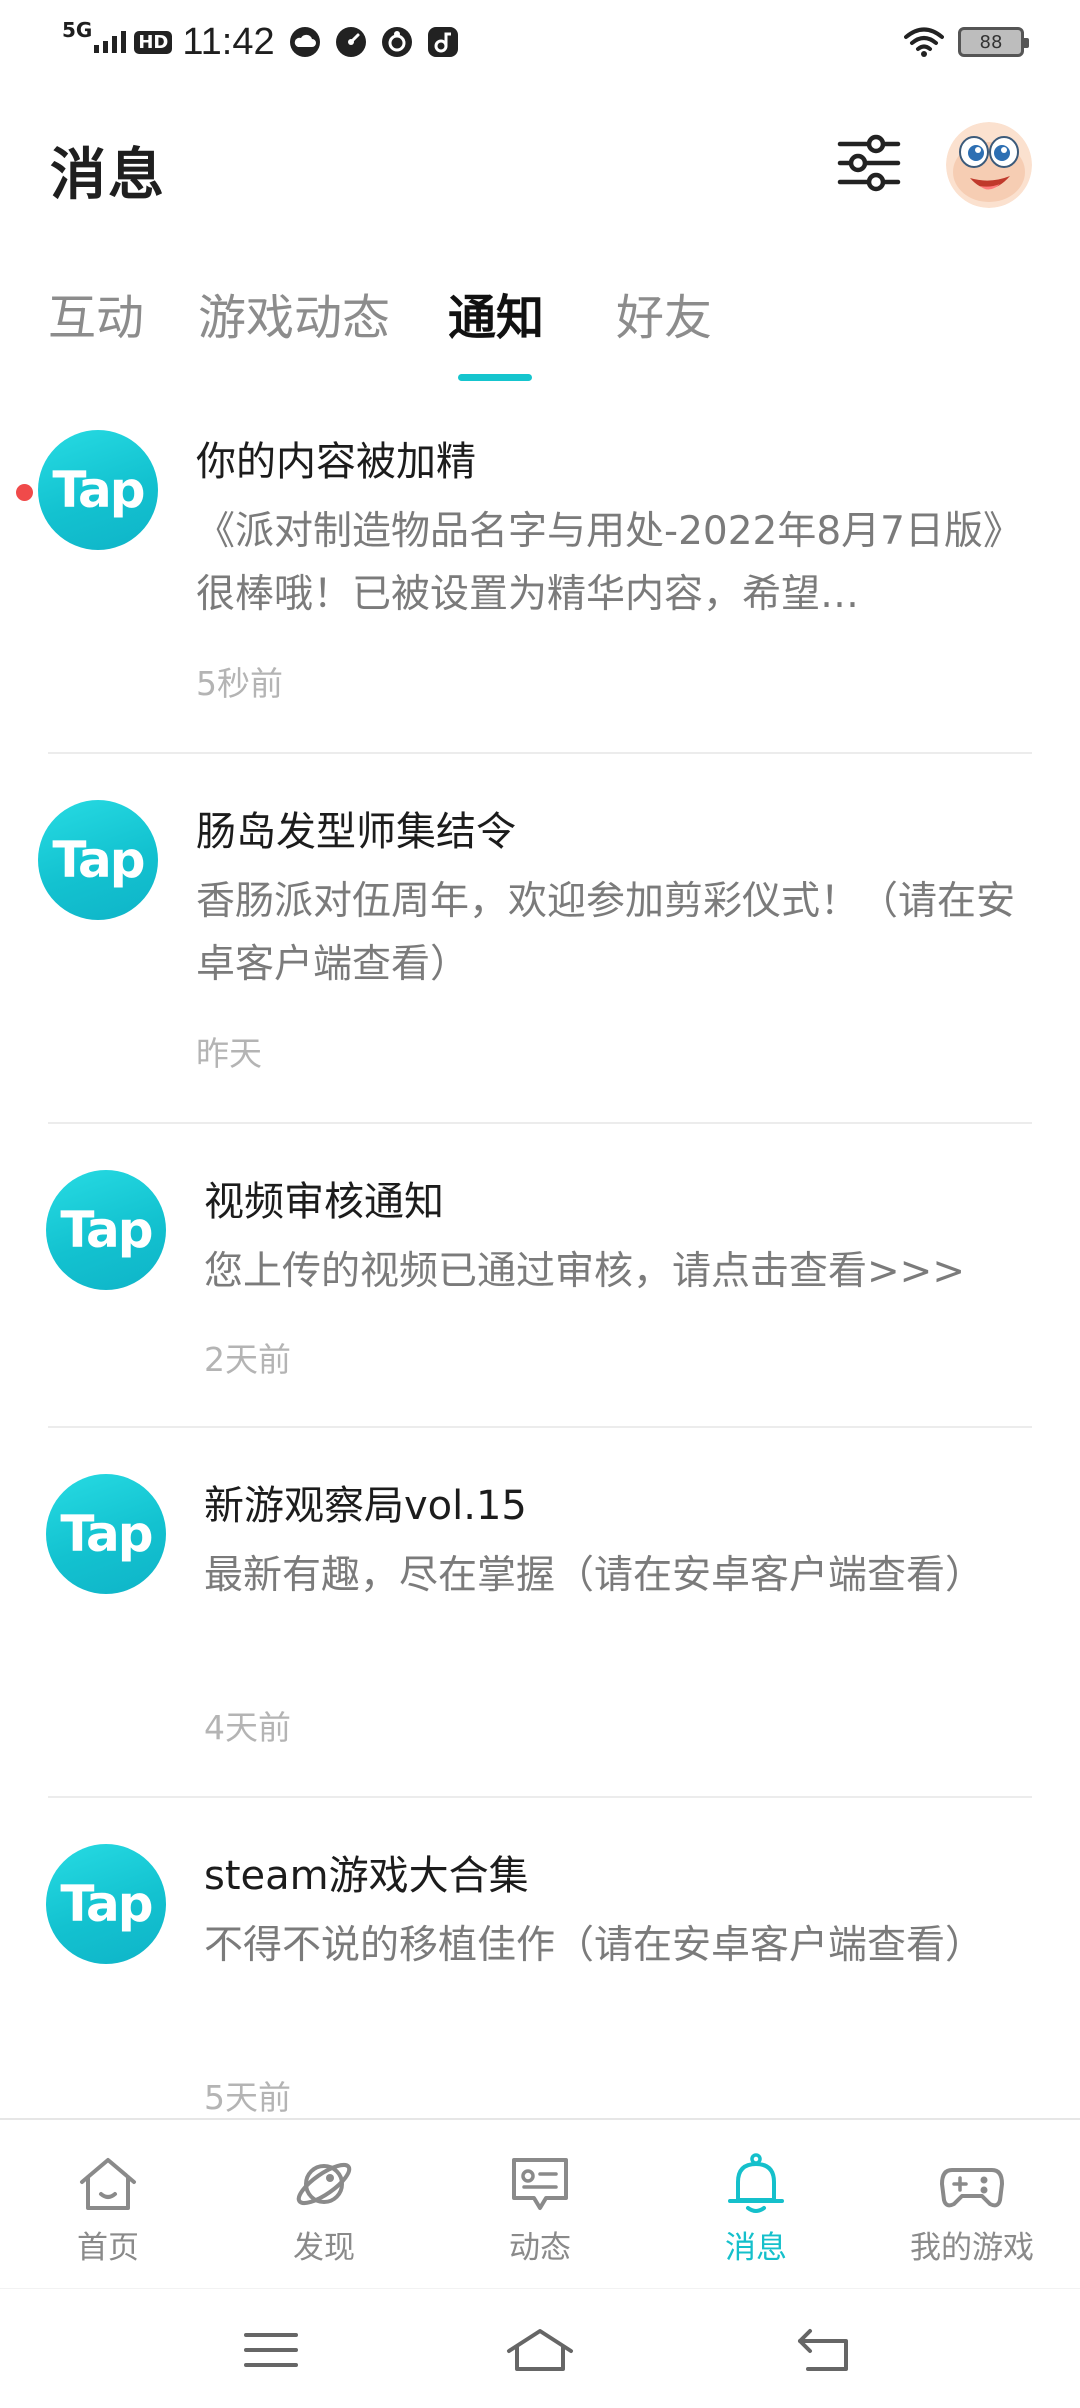 The height and width of the screenshot is (2408, 1080). What do you see at coordinates (606, 933) in the screenshot?
I see `notification-body: 香肠派对伍周年，欢迎参加剪彩仪式！（请在安卓客户端查看）` at bounding box center [606, 933].